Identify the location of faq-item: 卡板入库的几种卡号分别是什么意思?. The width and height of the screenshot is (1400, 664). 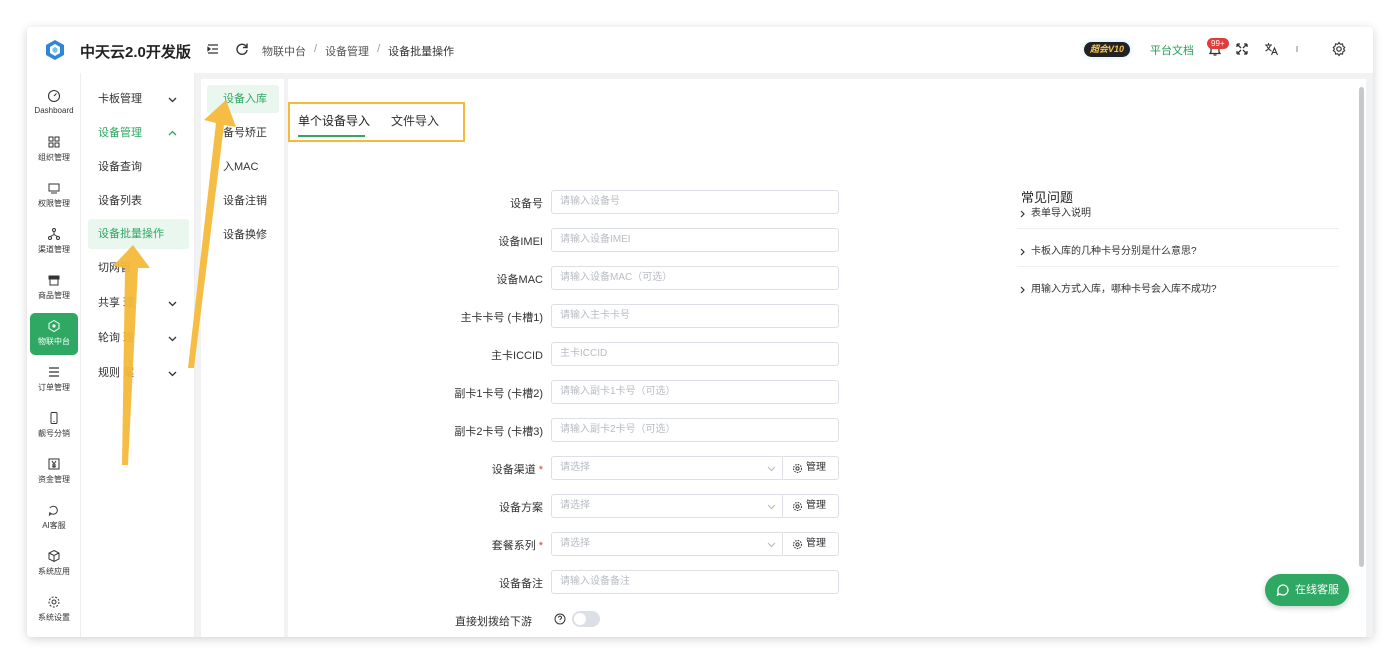
(1178, 253).